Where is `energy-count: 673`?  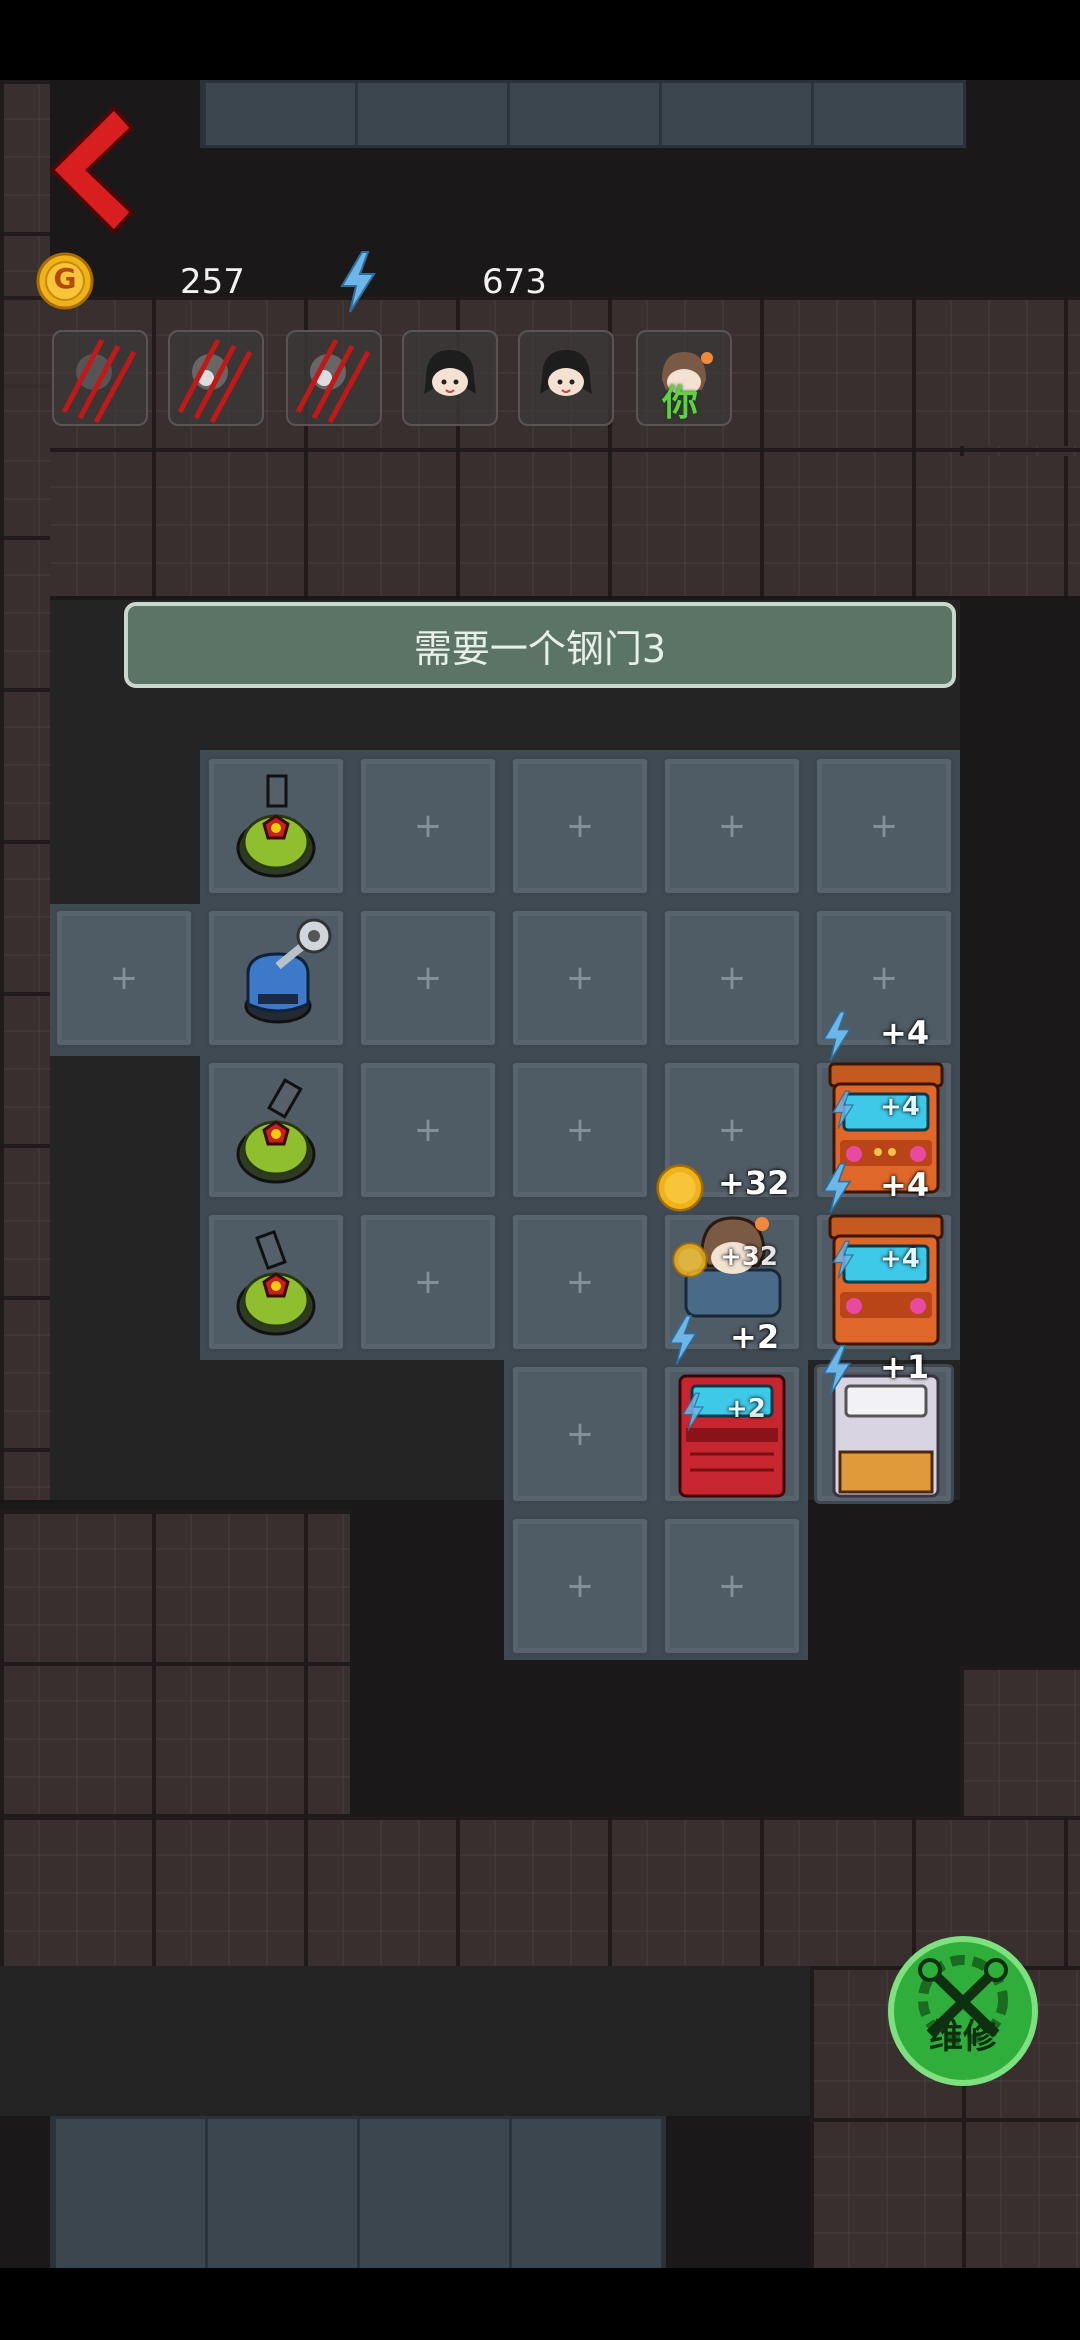
energy-count: 673 is located at coordinates (514, 282).